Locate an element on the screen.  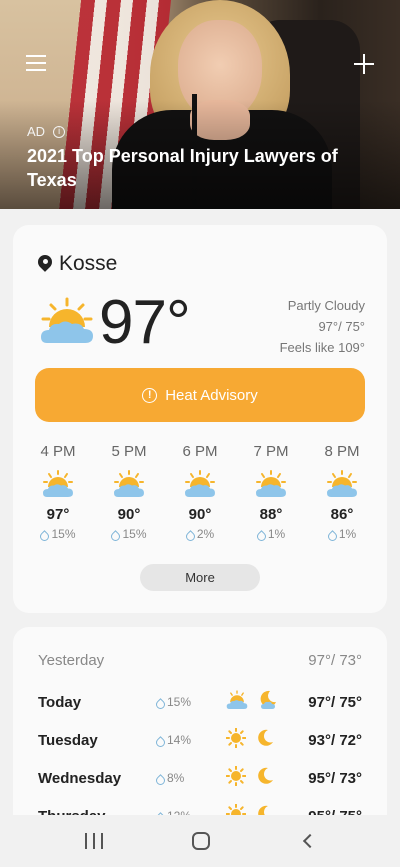
recent-apps-icon is located at coordinates (93, 841).